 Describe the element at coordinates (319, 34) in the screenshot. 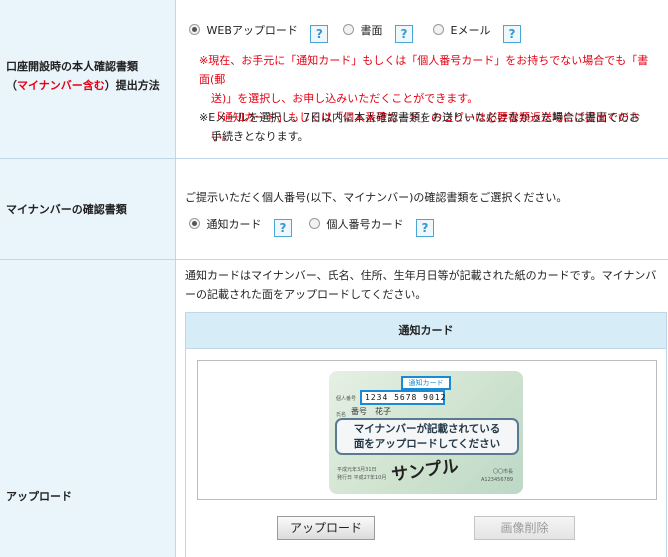

I see `web-upload-help-icon: ?` at that location.